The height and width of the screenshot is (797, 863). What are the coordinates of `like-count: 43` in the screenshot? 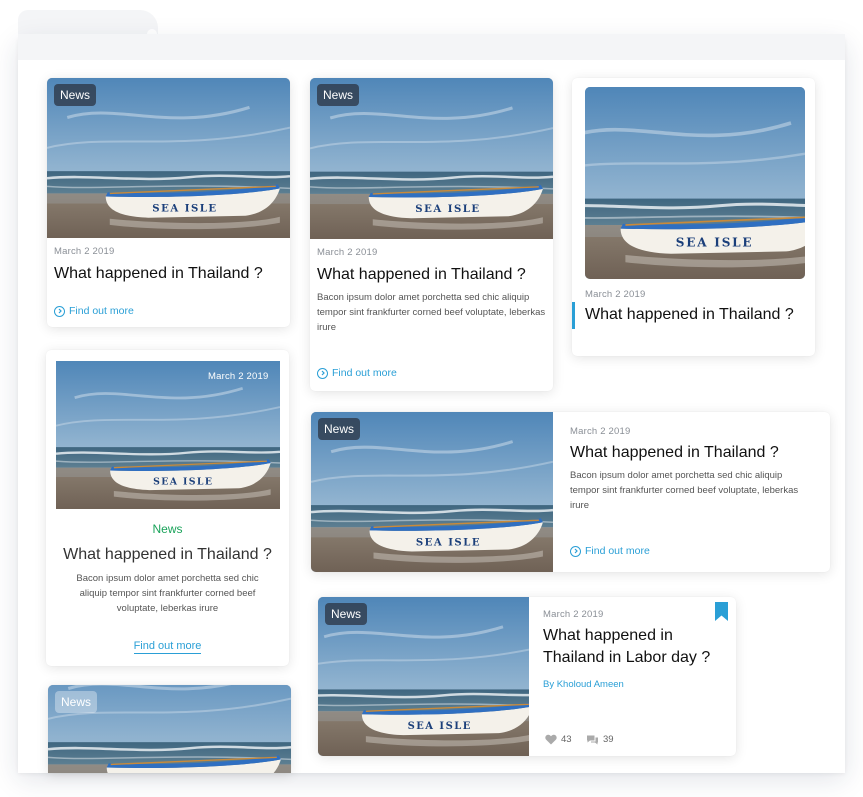 It's located at (558, 739).